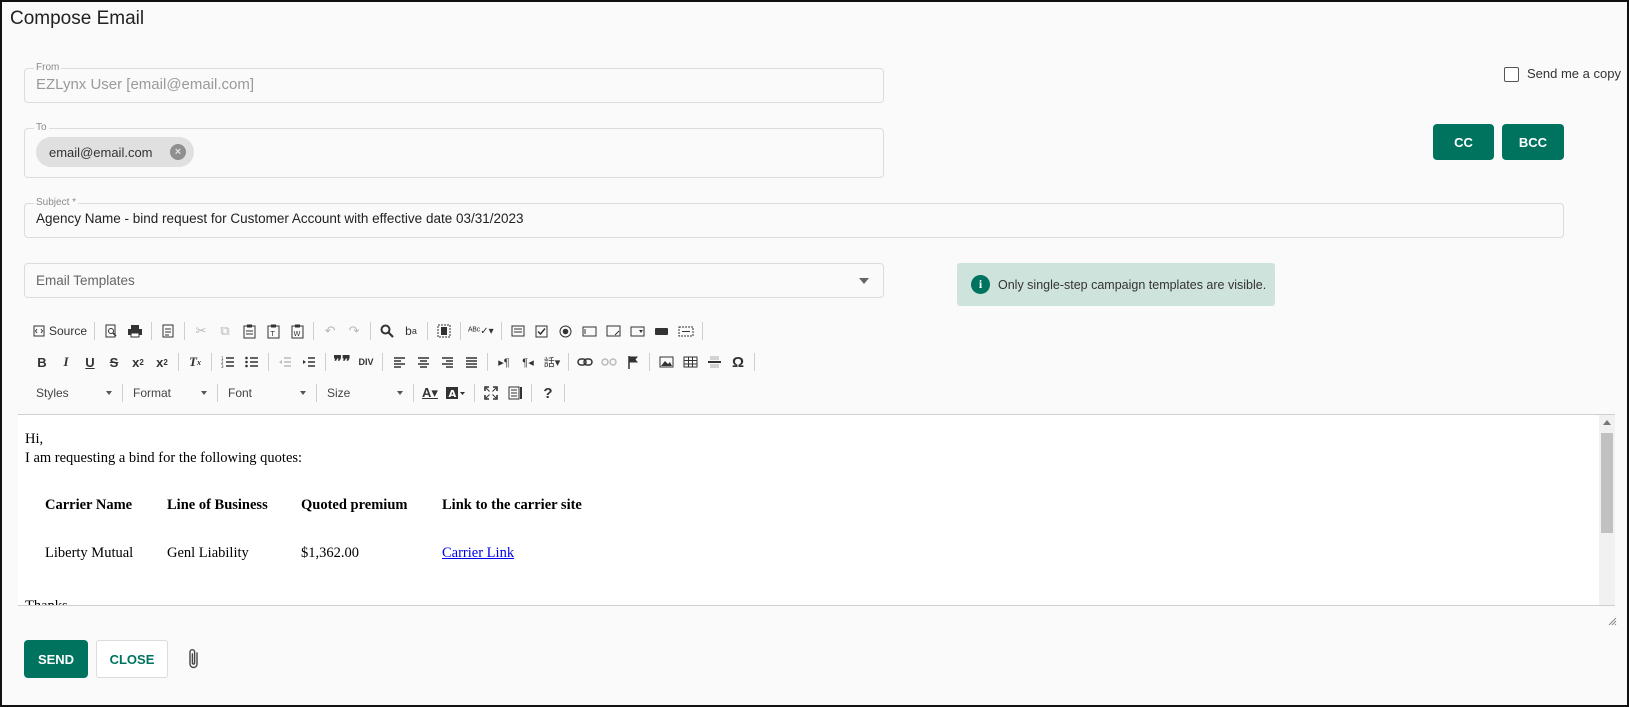 This screenshot has width=1629, height=707. Describe the element at coordinates (423, 362) in the screenshot. I see `align-center-icon` at that location.